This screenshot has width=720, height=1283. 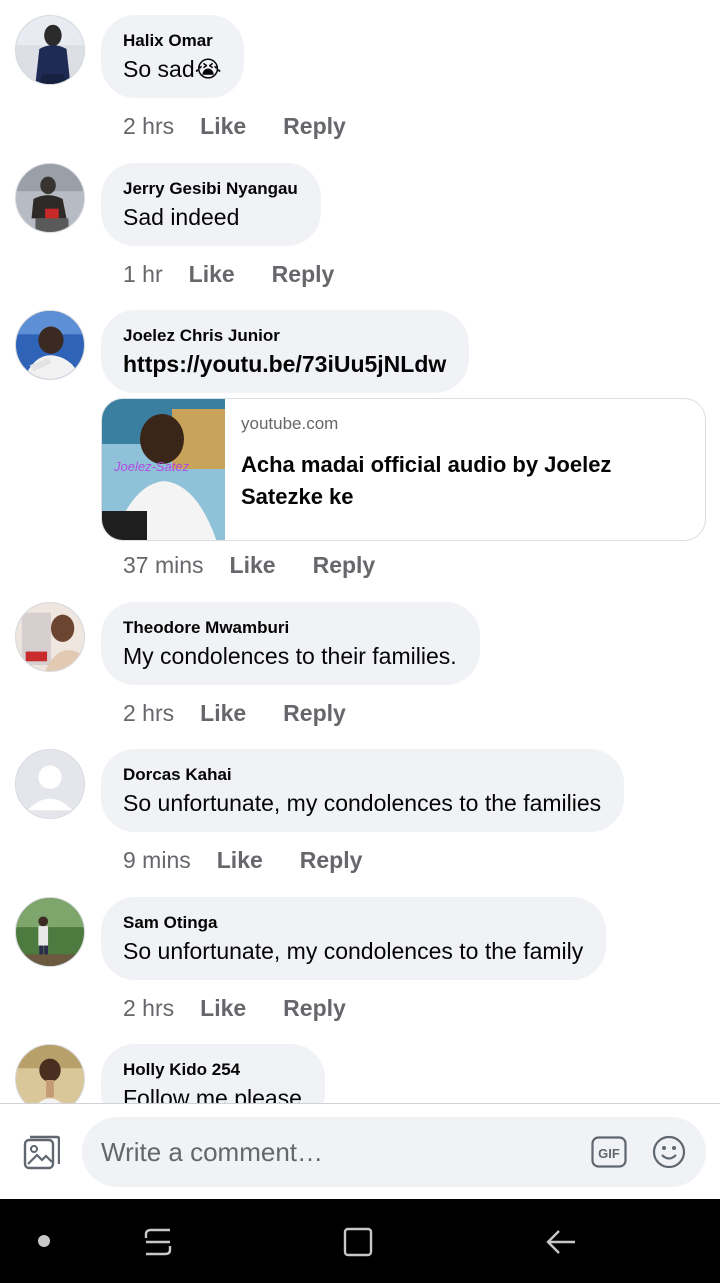 What do you see at coordinates (212, 1094) in the screenshot?
I see `comment-text: Follow me please` at bounding box center [212, 1094].